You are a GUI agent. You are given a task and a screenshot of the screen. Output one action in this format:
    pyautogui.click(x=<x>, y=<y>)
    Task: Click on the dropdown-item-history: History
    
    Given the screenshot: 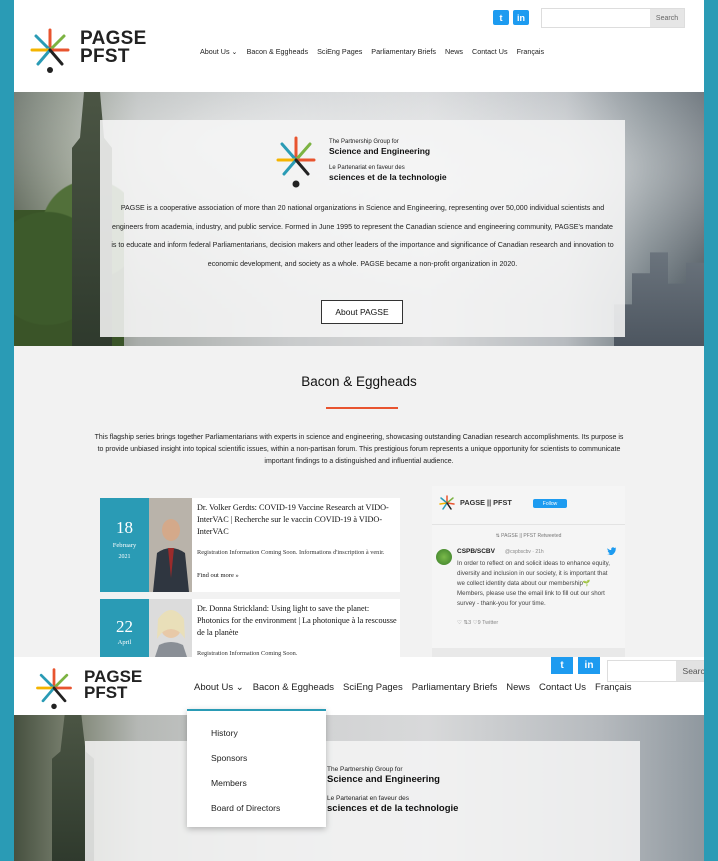 What is the action you would take?
    pyautogui.click(x=224, y=733)
    